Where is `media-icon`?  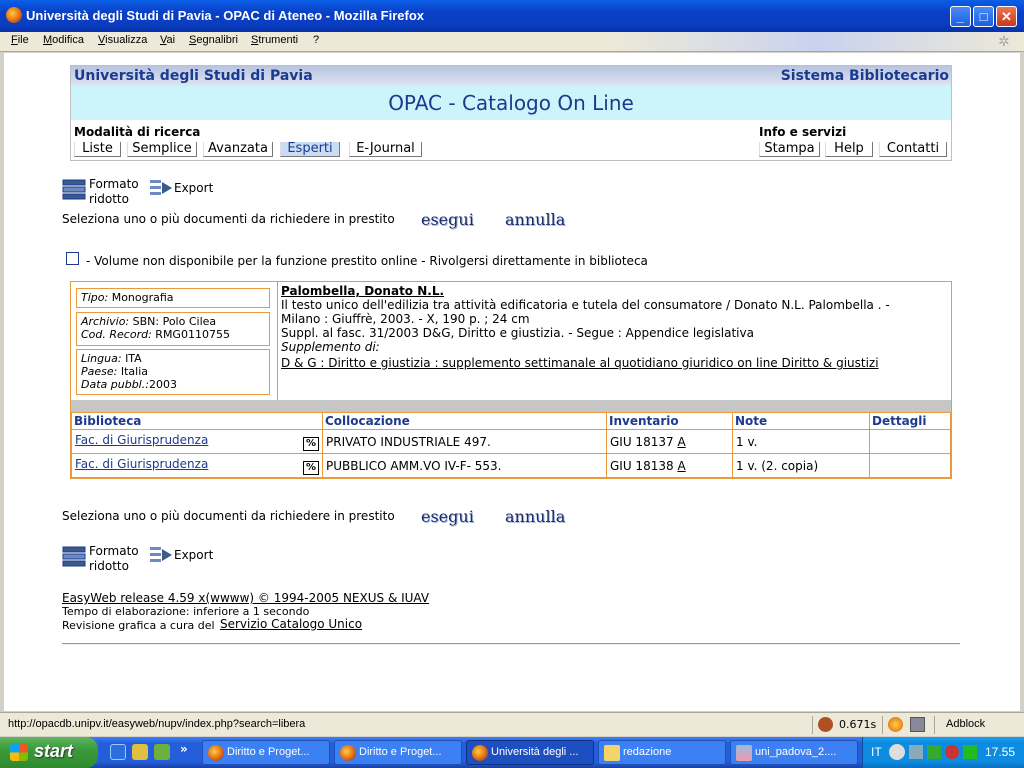 media-icon is located at coordinates (162, 752).